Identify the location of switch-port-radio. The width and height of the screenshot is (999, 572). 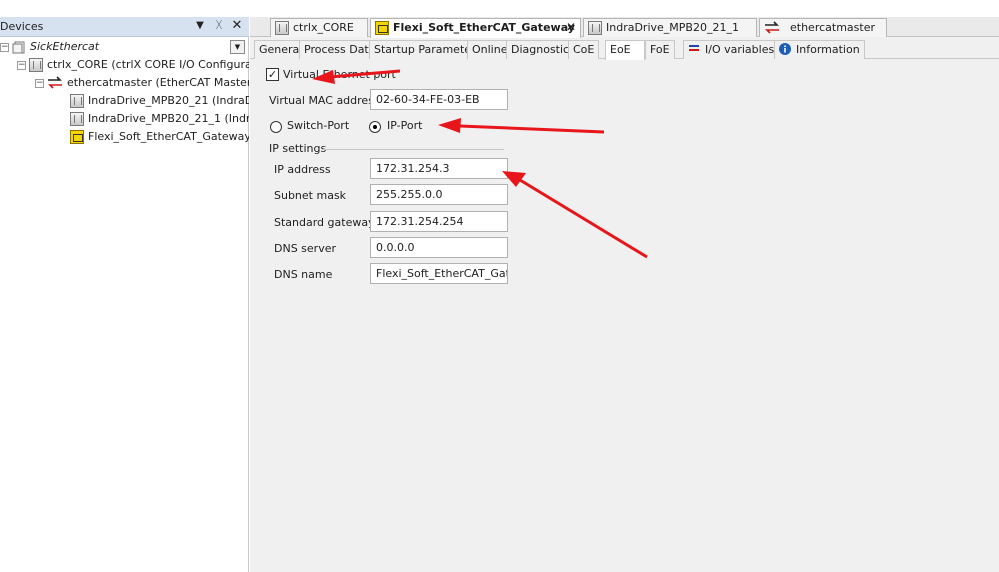
(276, 127).